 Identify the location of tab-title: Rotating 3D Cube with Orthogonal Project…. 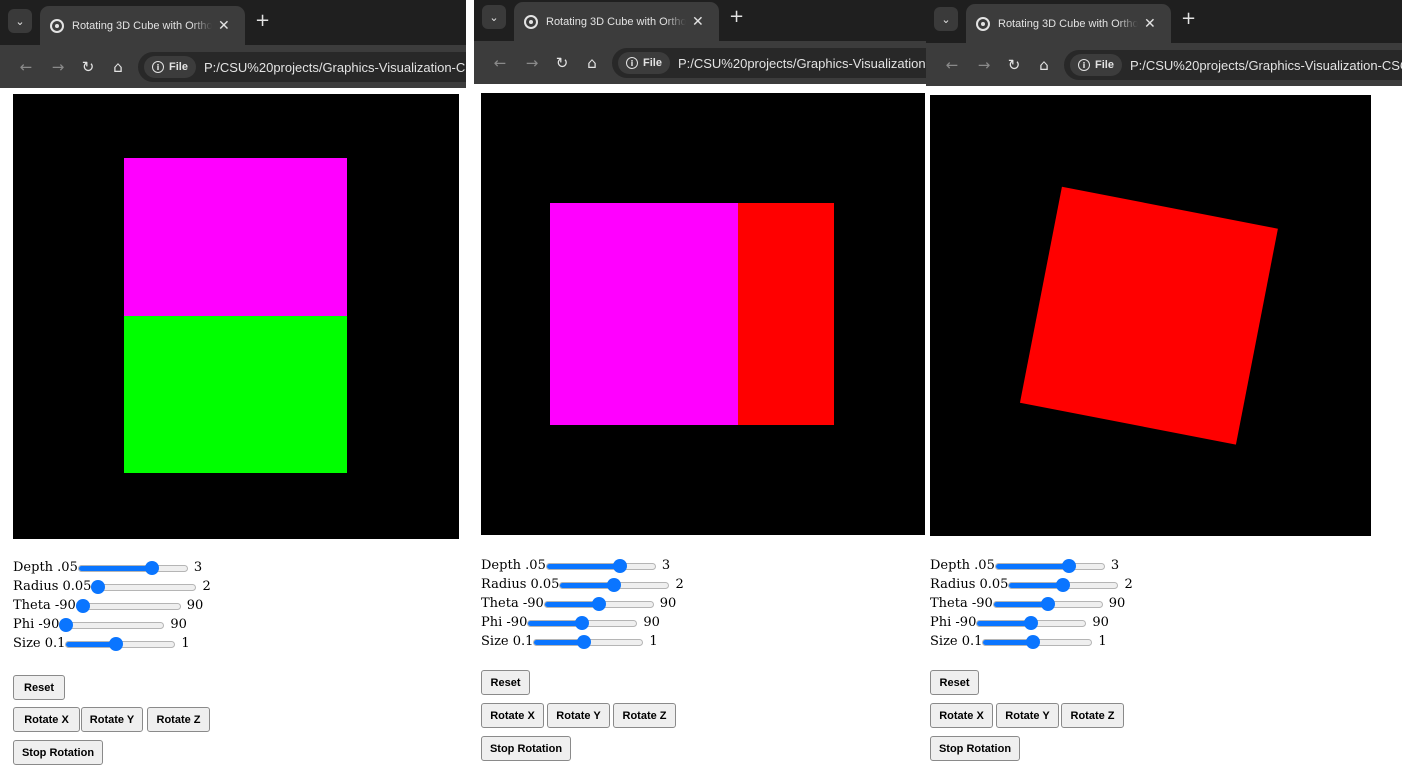
(616, 21).